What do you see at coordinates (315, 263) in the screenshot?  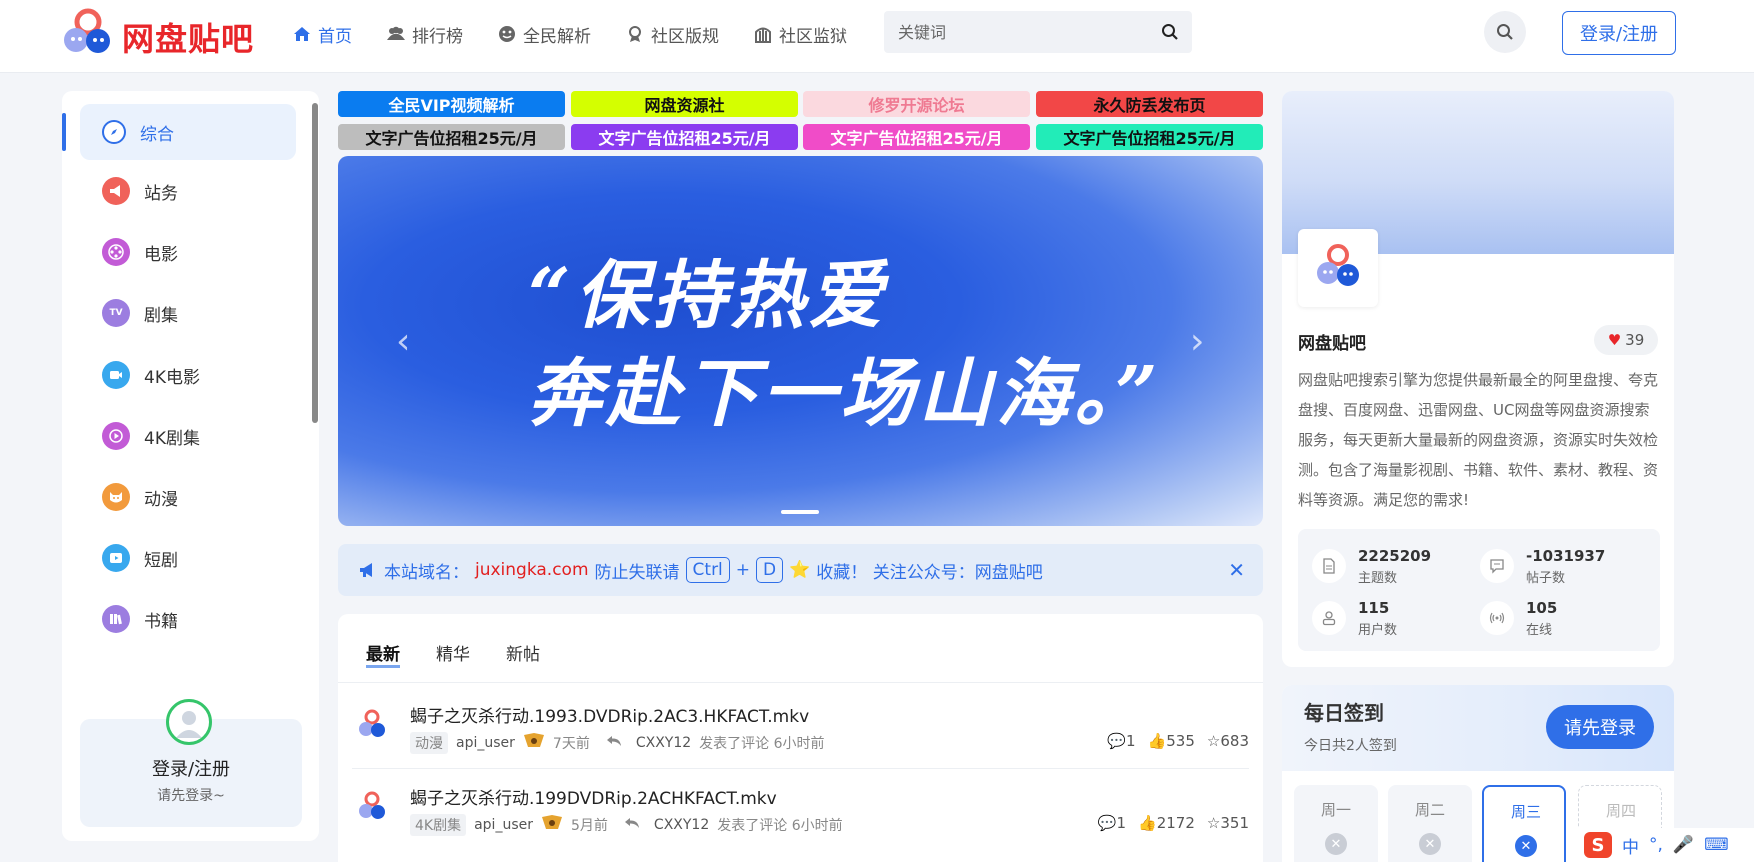 I see `sidebar-scrollbar` at bounding box center [315, 263].